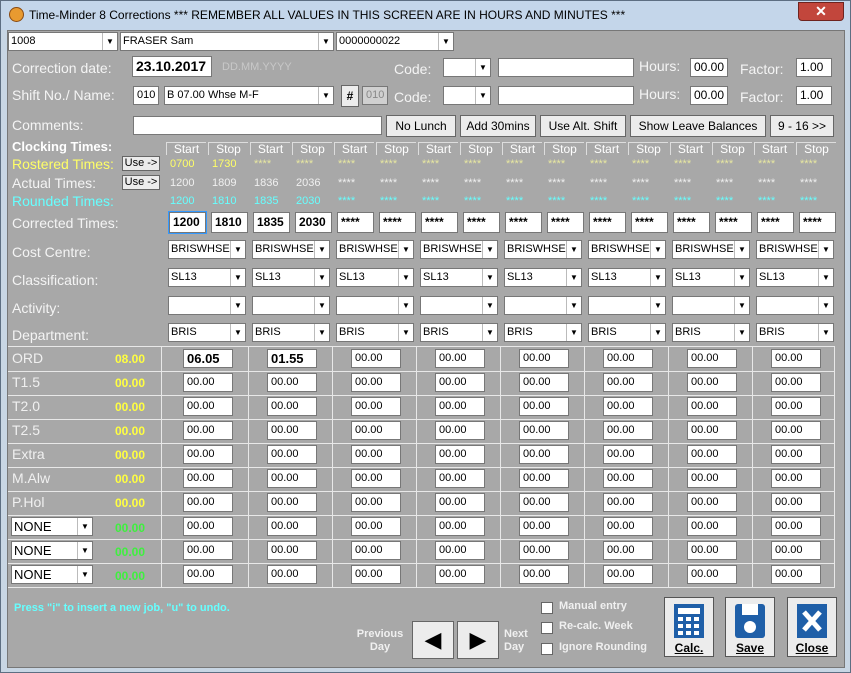 The height and width of the screenshot is (673, 851). I want to click on activity-select-4: ▼, so click(459, 305).